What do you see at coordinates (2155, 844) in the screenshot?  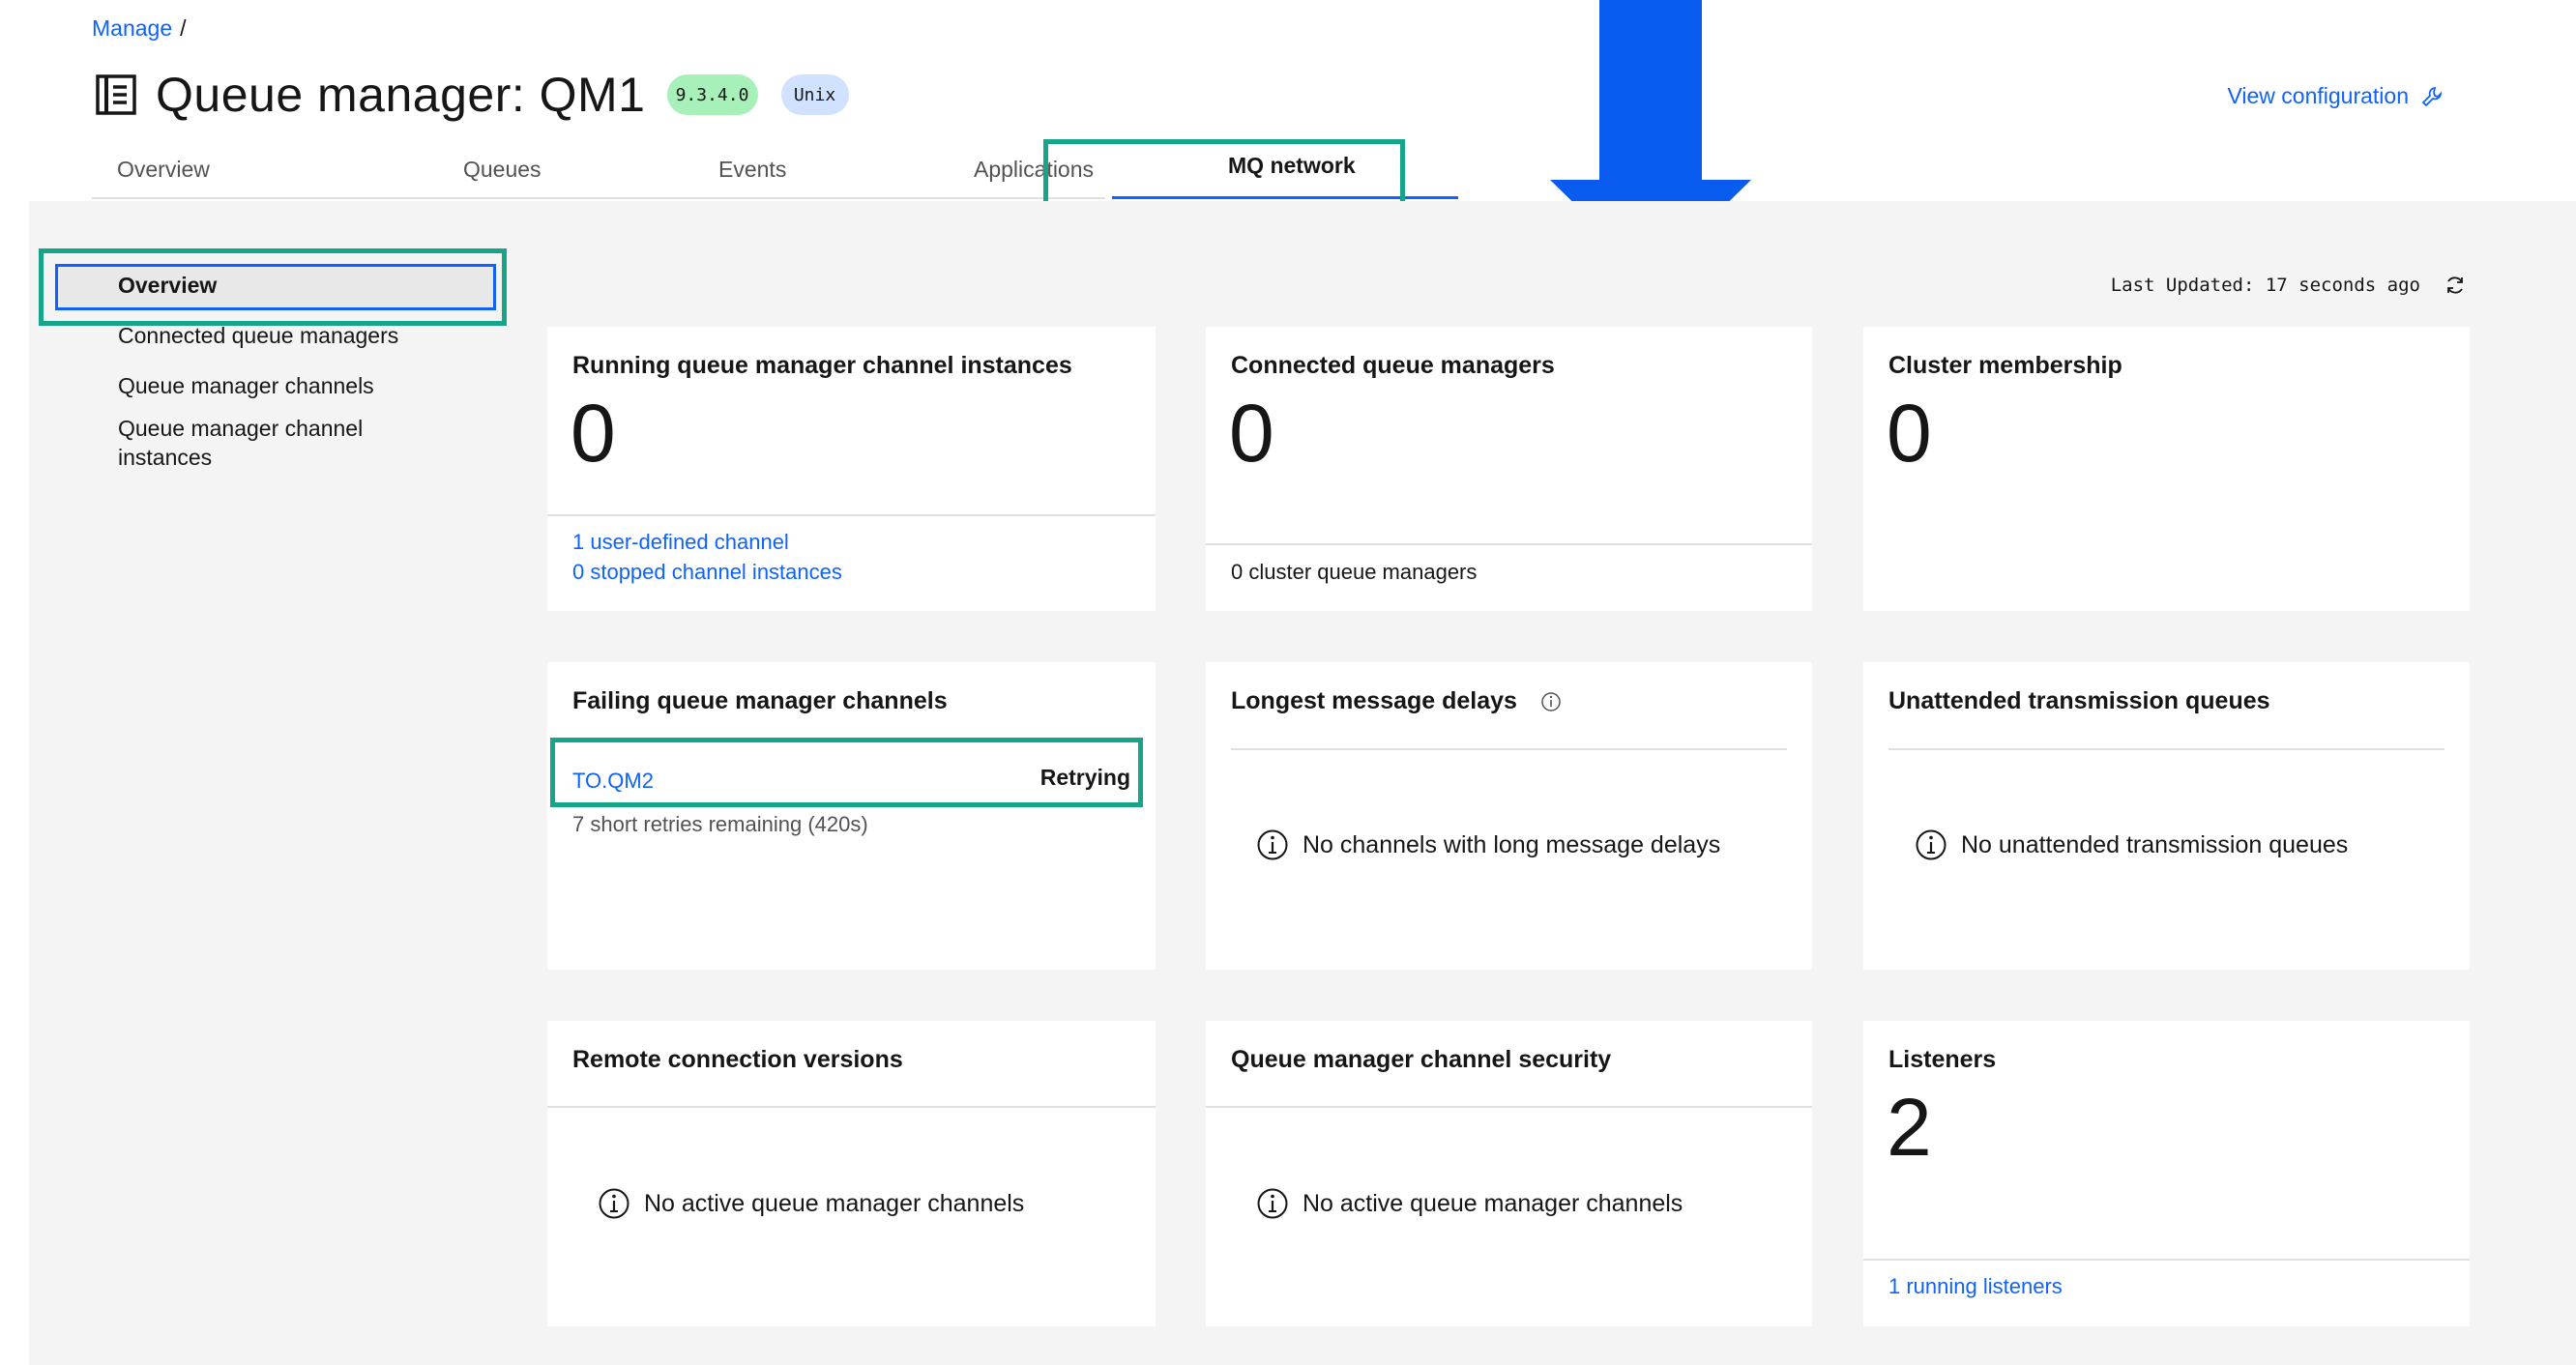 I see `empty-state-text: No unattended transmission queues` at bounding box center [2155, 844].